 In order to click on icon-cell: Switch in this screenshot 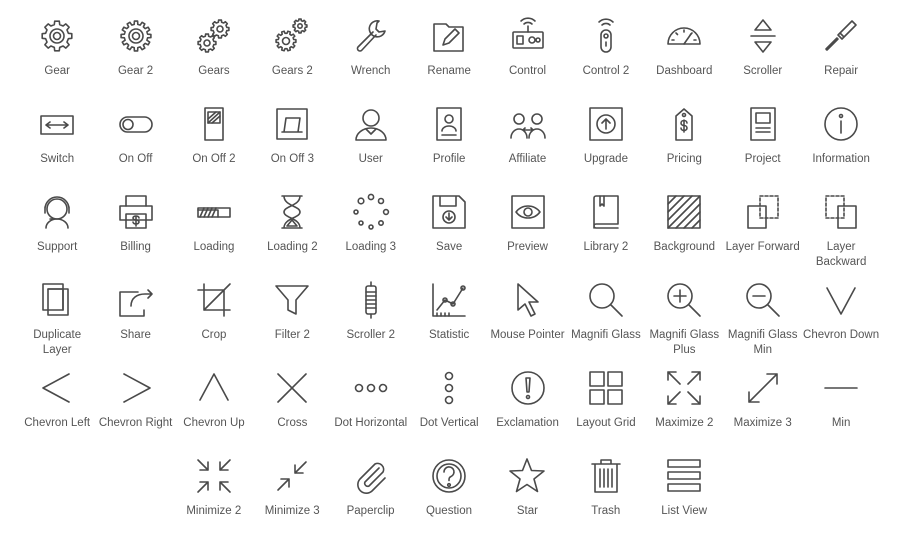, I will do `click(57, 146)`.